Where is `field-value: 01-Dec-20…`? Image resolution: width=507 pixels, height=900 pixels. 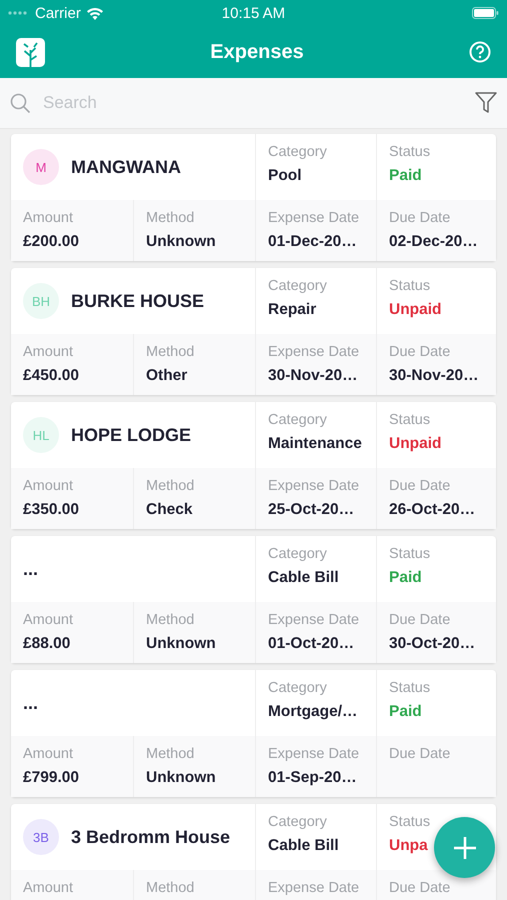
field-value: 01-Dec-20… is located at coordinates (312, 242).